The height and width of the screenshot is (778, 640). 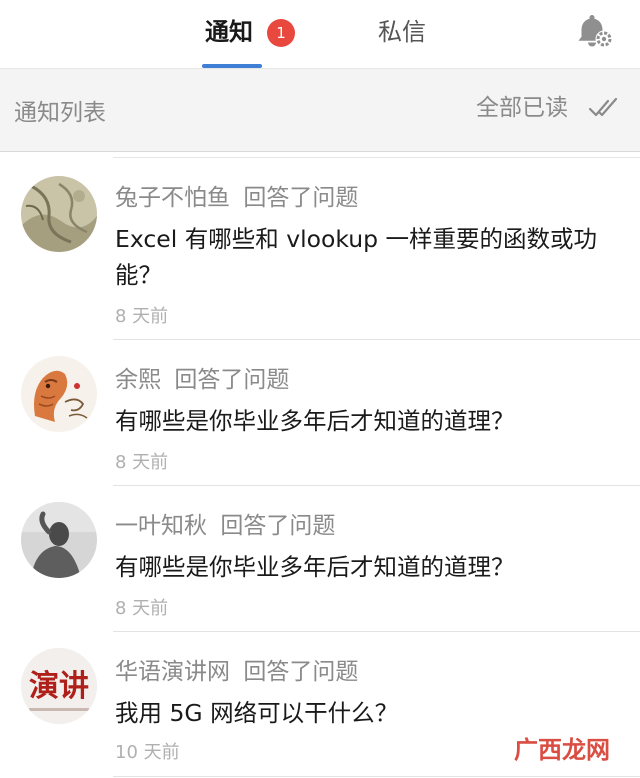 What do you see at coordinates (172, 198) in the screenshot?
I see `user-name: 兔子不怕鱼` at bounding box center [172, 198].